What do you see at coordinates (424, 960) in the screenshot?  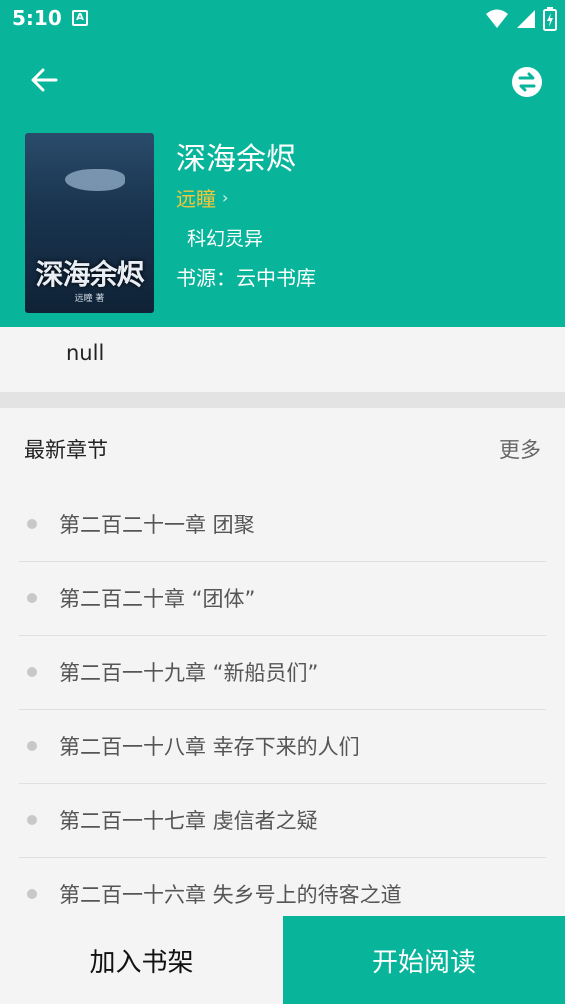 I see `start-reading-button: 开始阅读` at bounding box center [424, 960].